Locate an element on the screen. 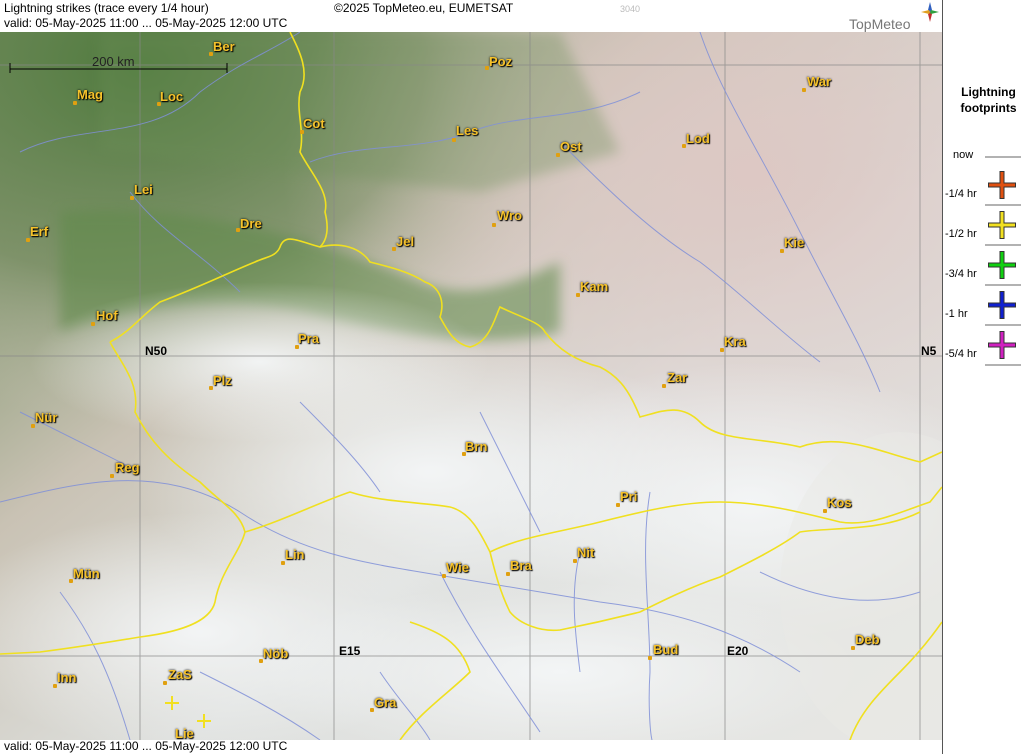 The image size is (1033, 754). grid-label-n50: N50 is located at coordinates (156, 351).